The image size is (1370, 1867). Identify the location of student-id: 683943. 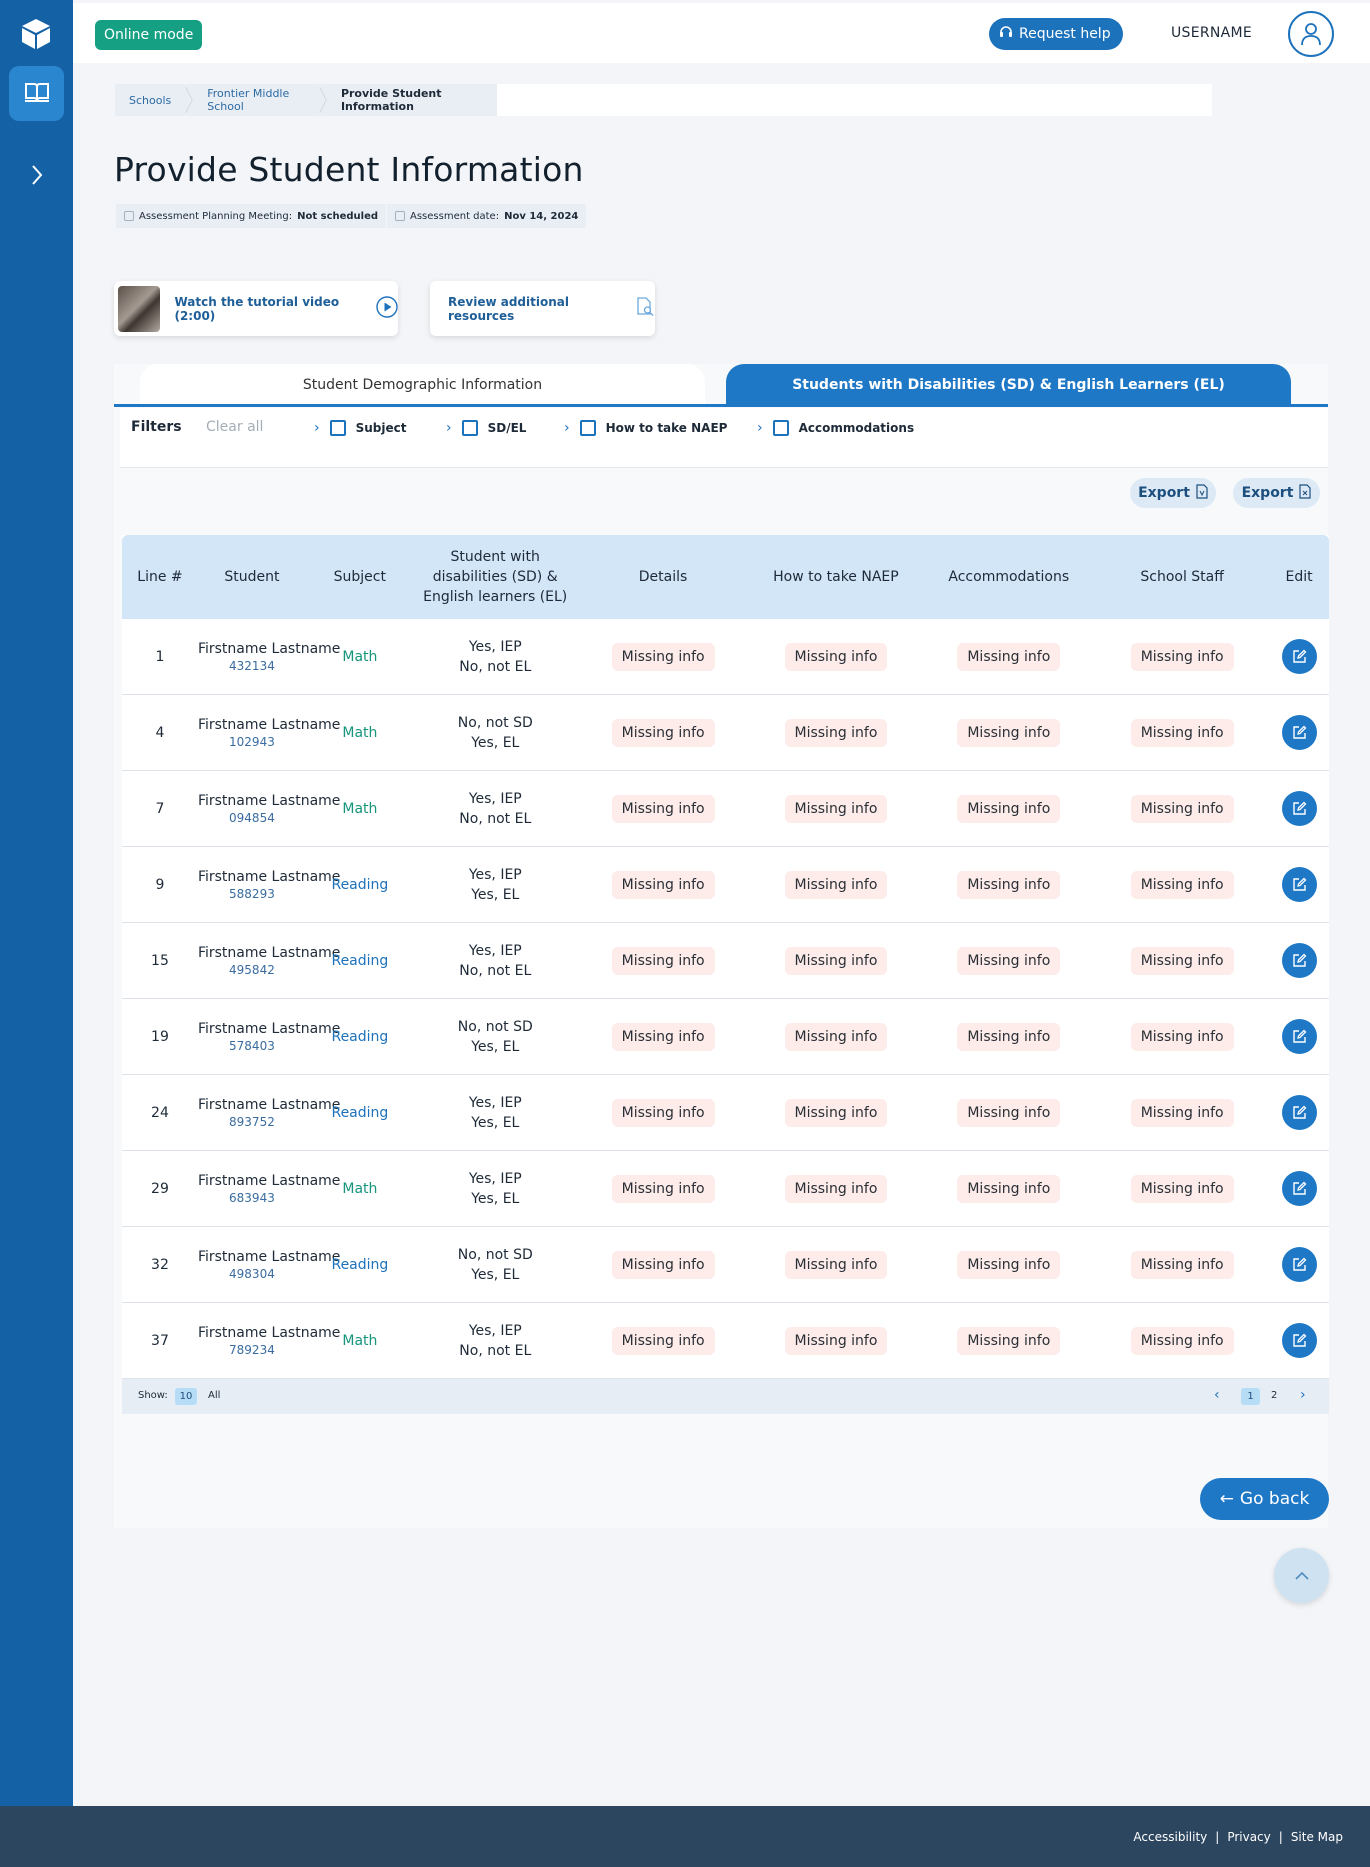
(252, 1198).